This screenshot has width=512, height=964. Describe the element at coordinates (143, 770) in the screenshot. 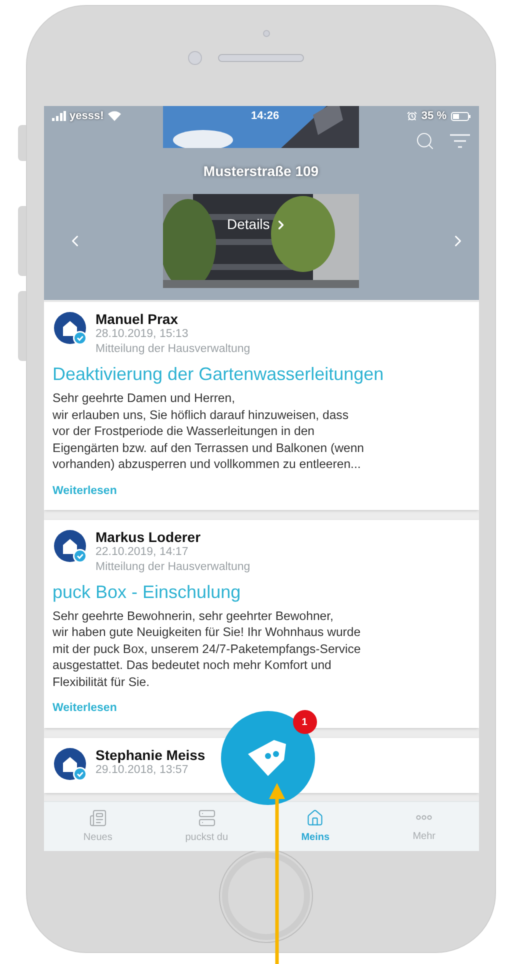

I see `post-date: 29.10.2018, 13:57` at that location.